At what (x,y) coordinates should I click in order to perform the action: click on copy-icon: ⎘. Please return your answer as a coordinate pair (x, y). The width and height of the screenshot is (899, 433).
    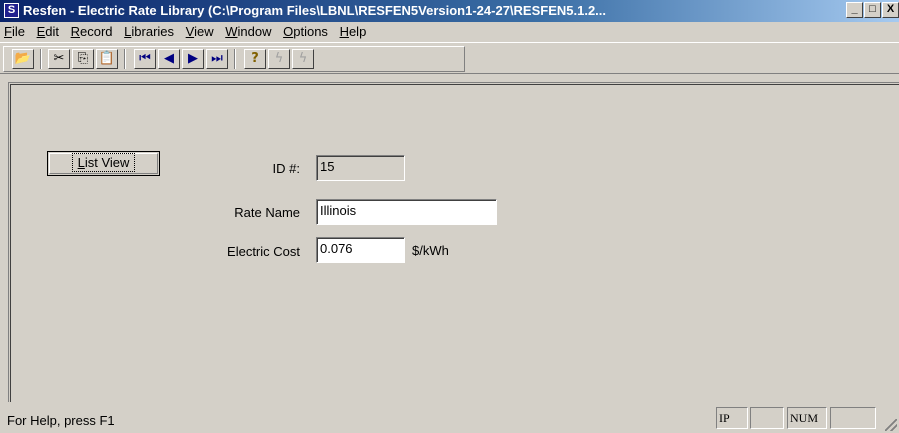
    Looking at the image, I should click on (83, 59).